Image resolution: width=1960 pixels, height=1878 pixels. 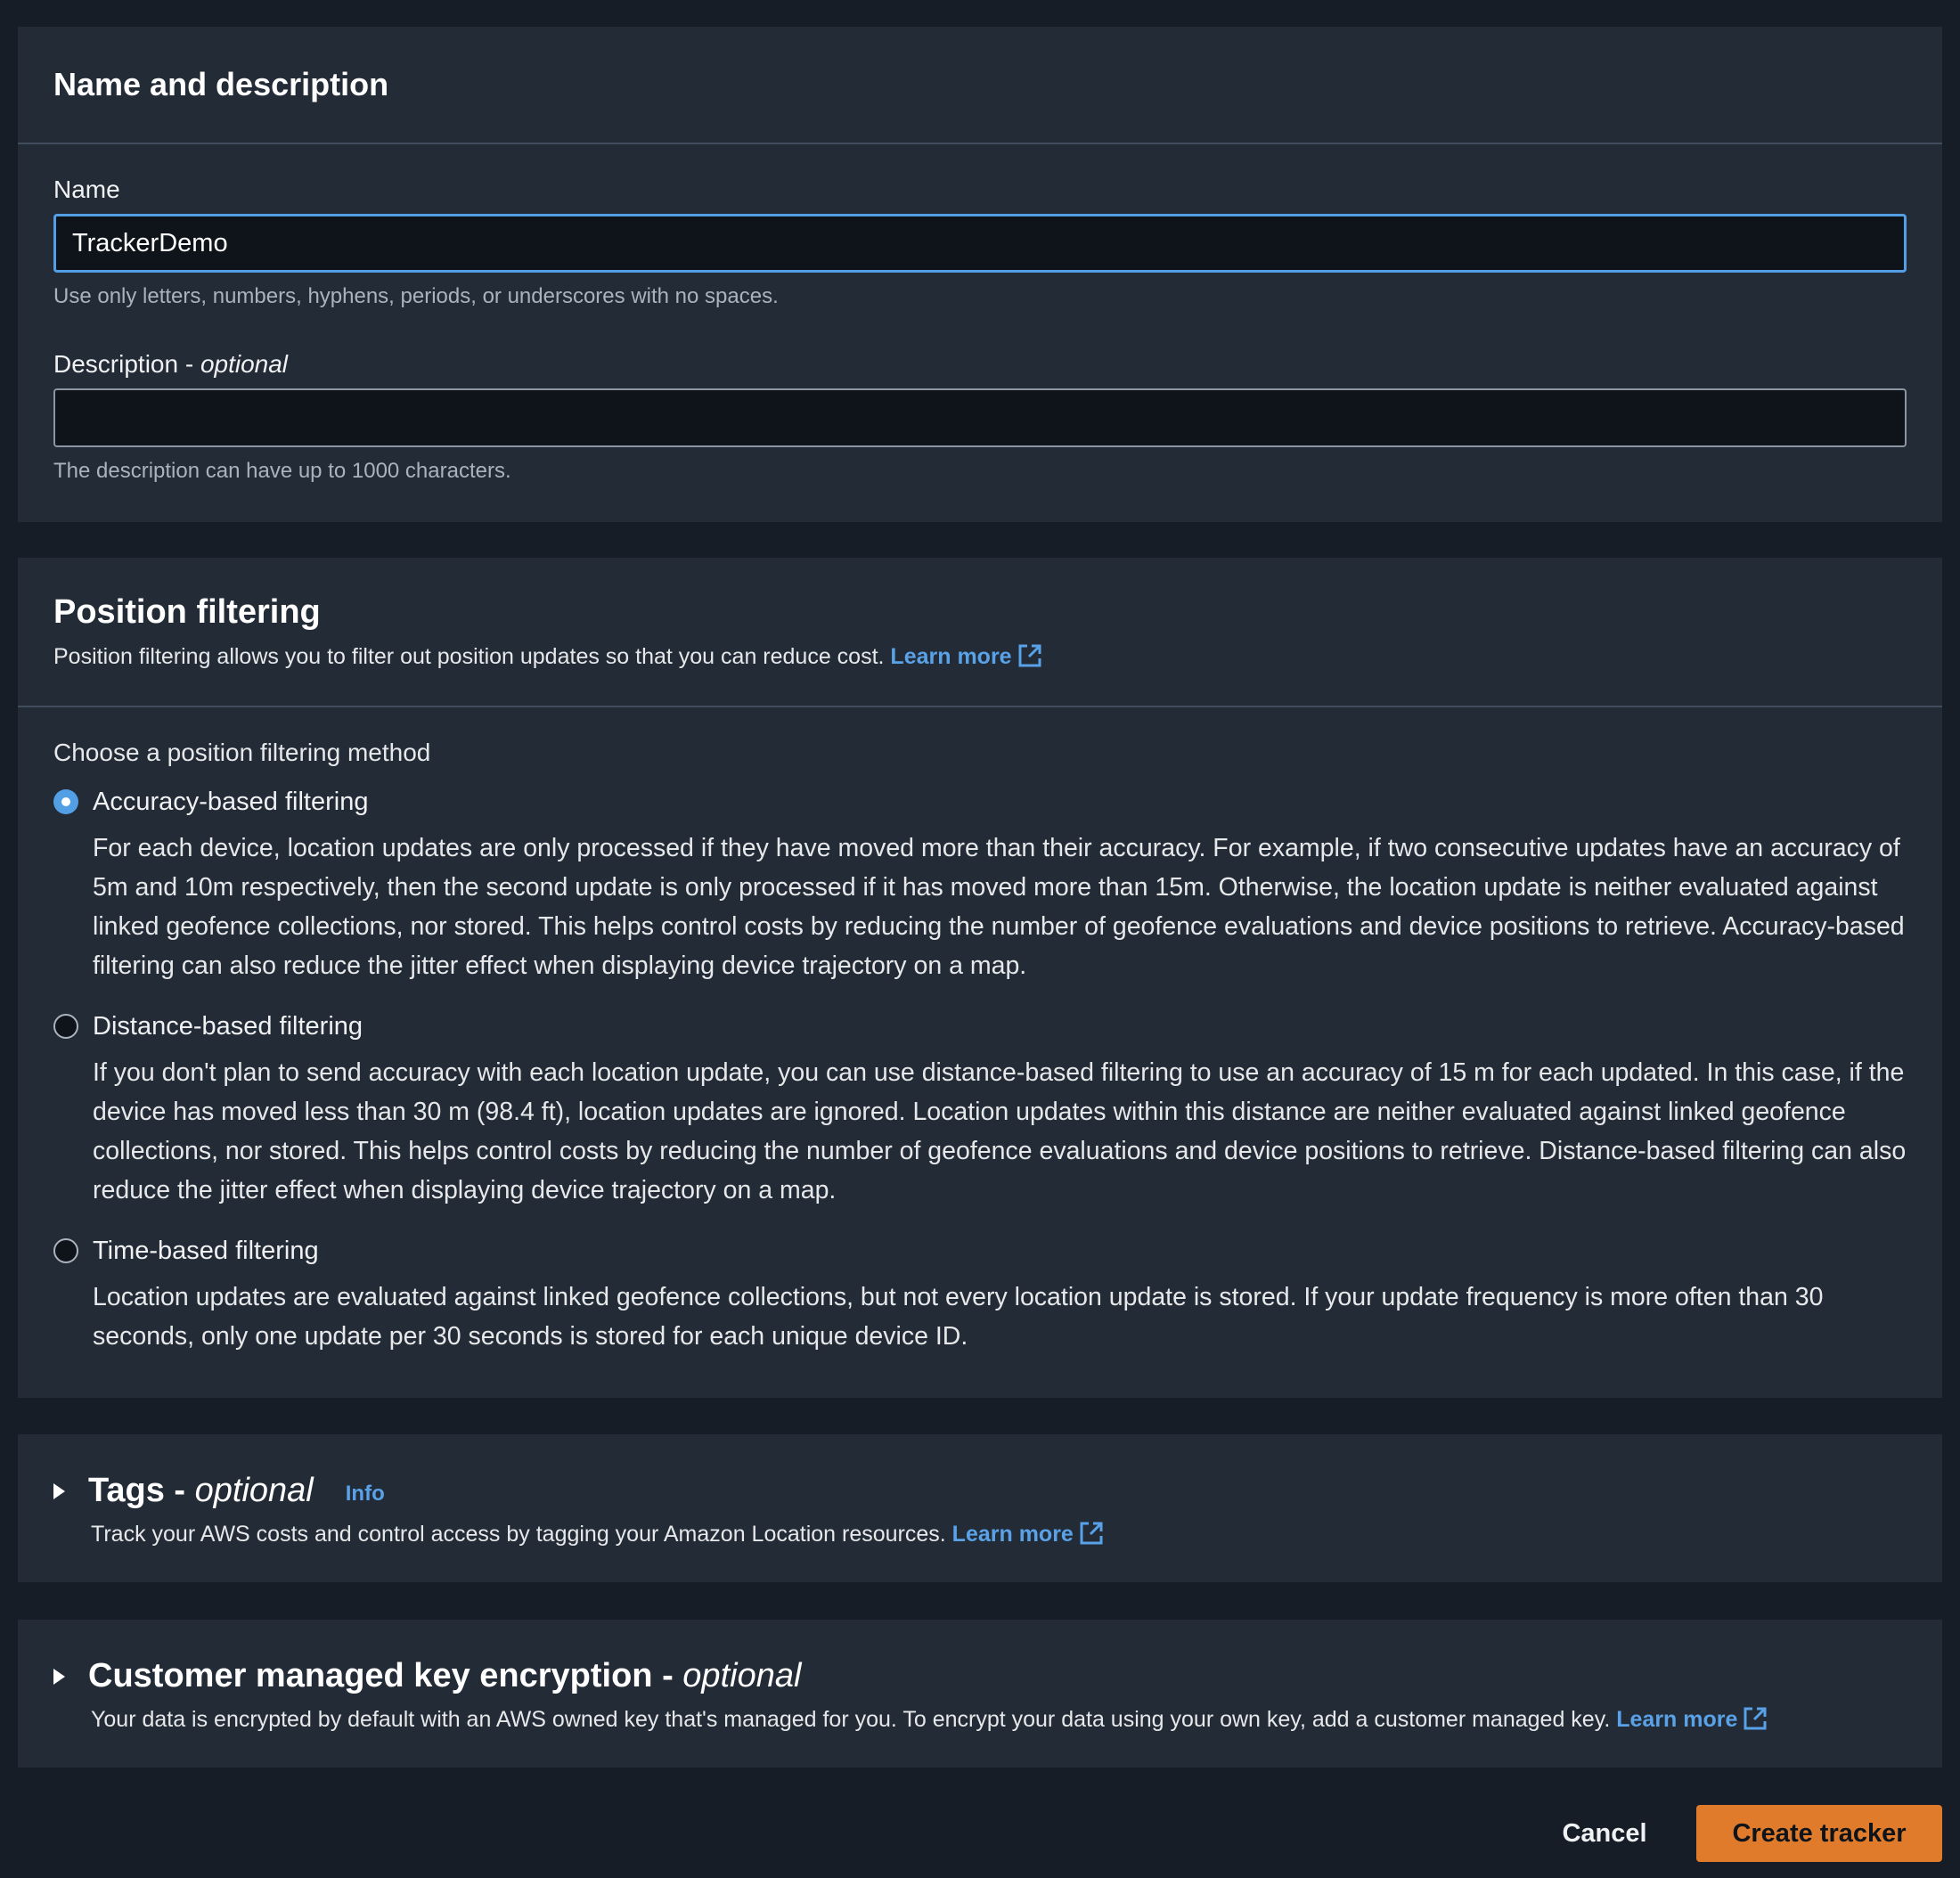 What do you see at coordinates (1819, 1833) in the screenshot?
I see `create-tracker-button: Create tracker` at bounding box center [1819, 1833].